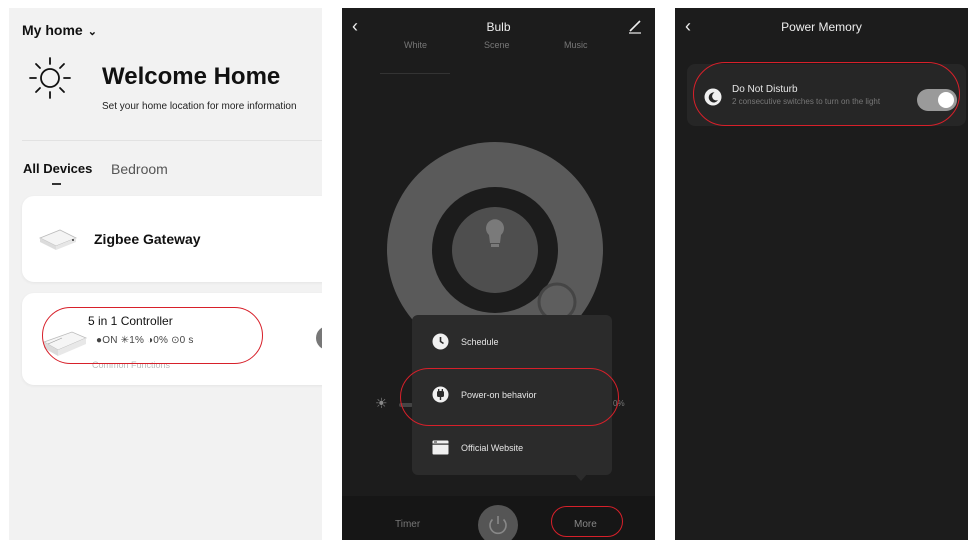 The image size is (976, 543). I want to click on power-icon, so click(498, 525).